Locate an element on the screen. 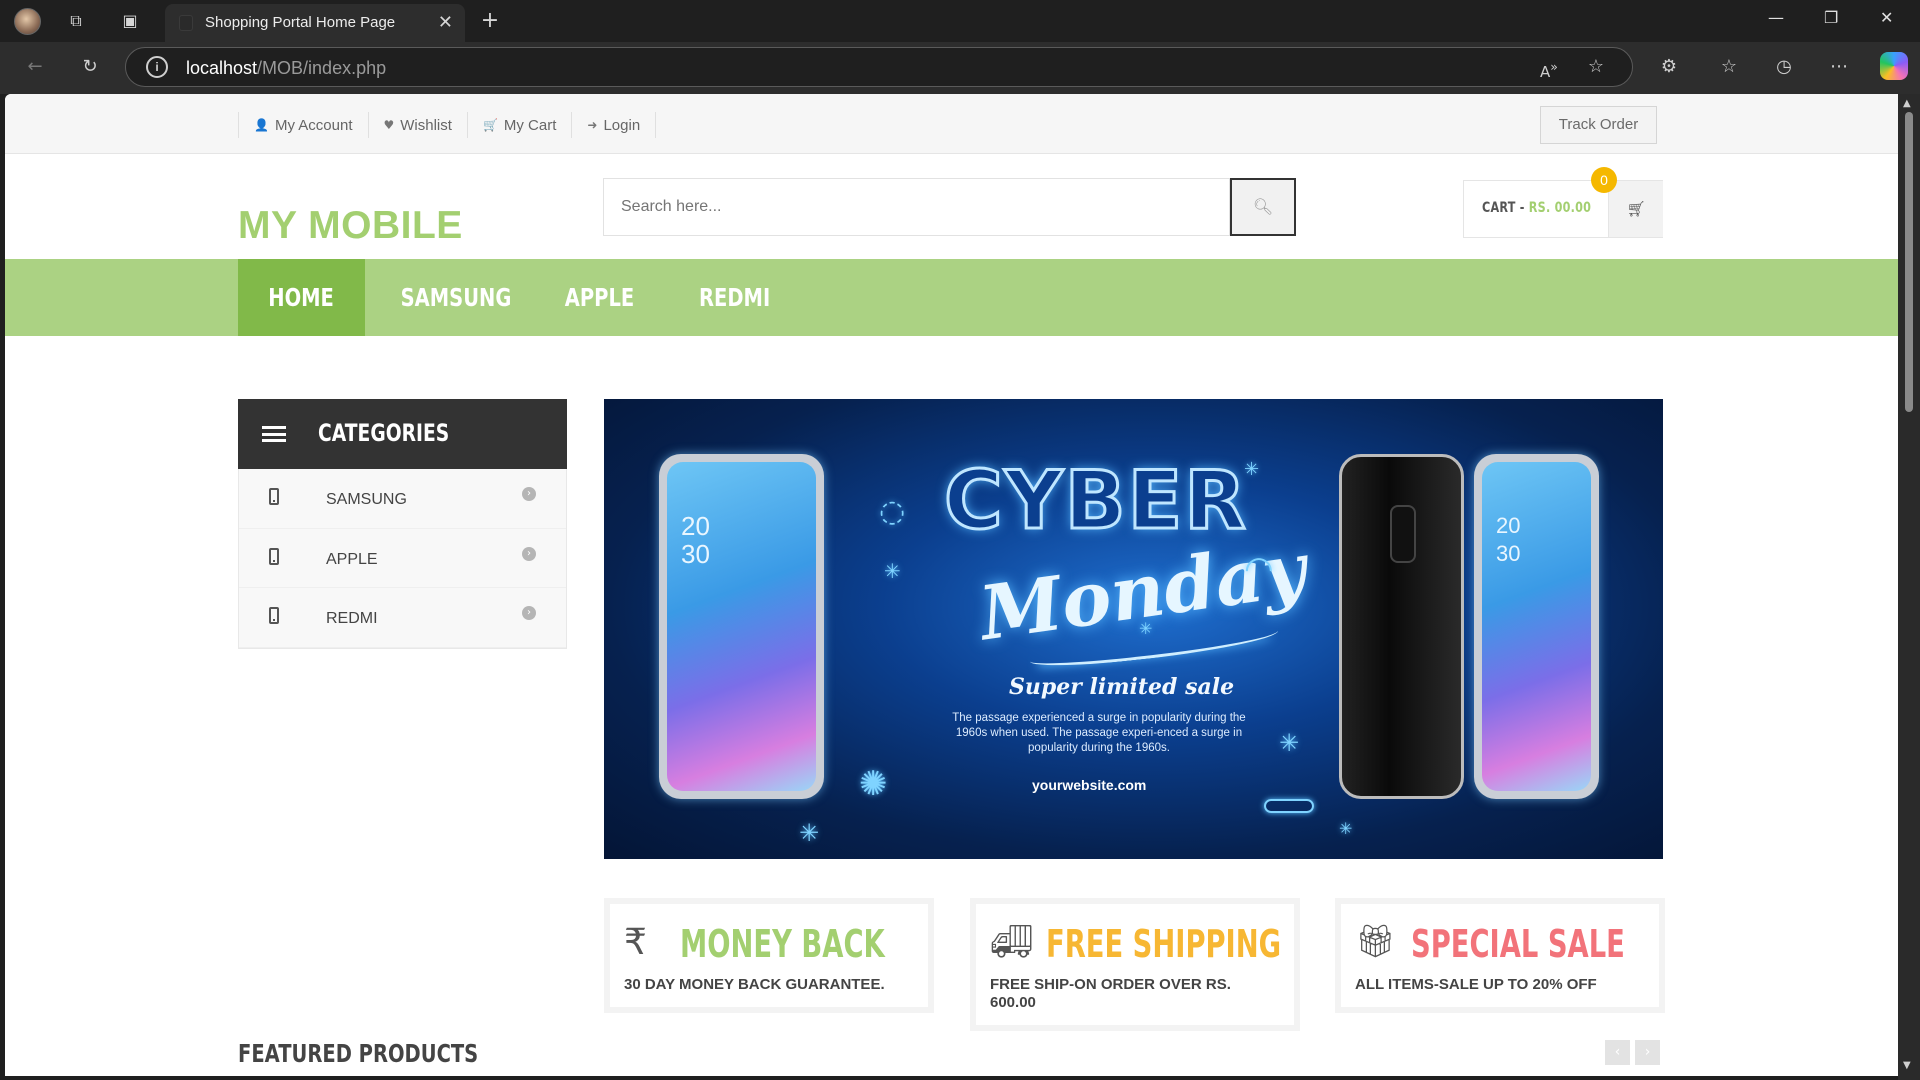 This screenshot has height=1080, width=1920. minimize-icon: — is located at coordinates (1776, 17).